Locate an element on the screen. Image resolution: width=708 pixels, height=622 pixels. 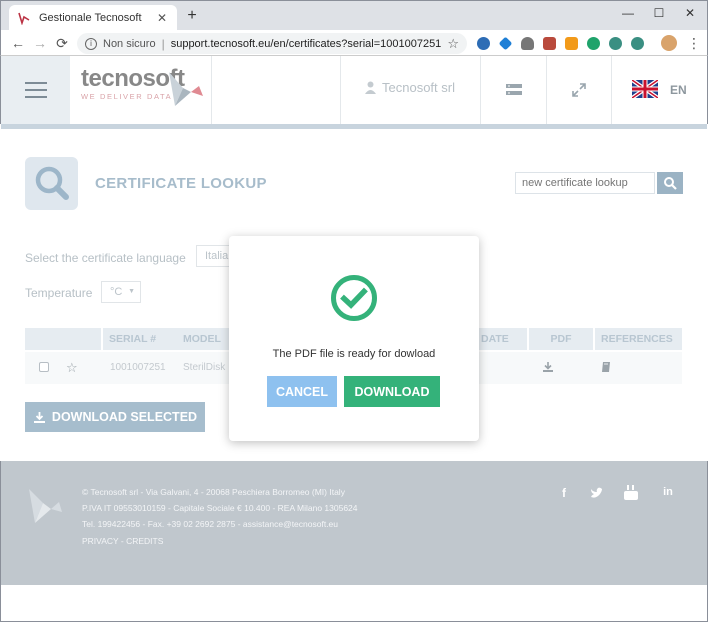
new-tab-button: + is located at coordinates (192, 16).